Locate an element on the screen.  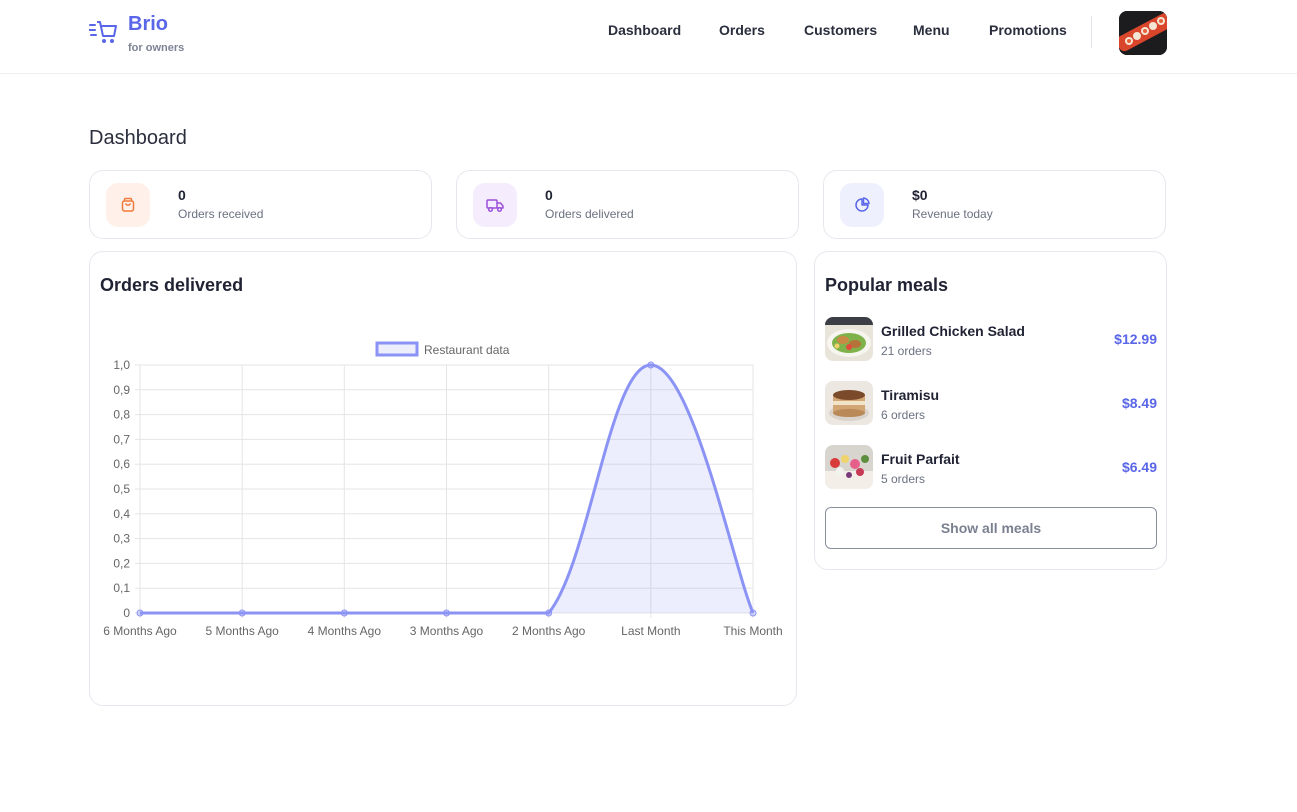
x-tick-label: 2 Months Ago is located at coordinates (549, 631).